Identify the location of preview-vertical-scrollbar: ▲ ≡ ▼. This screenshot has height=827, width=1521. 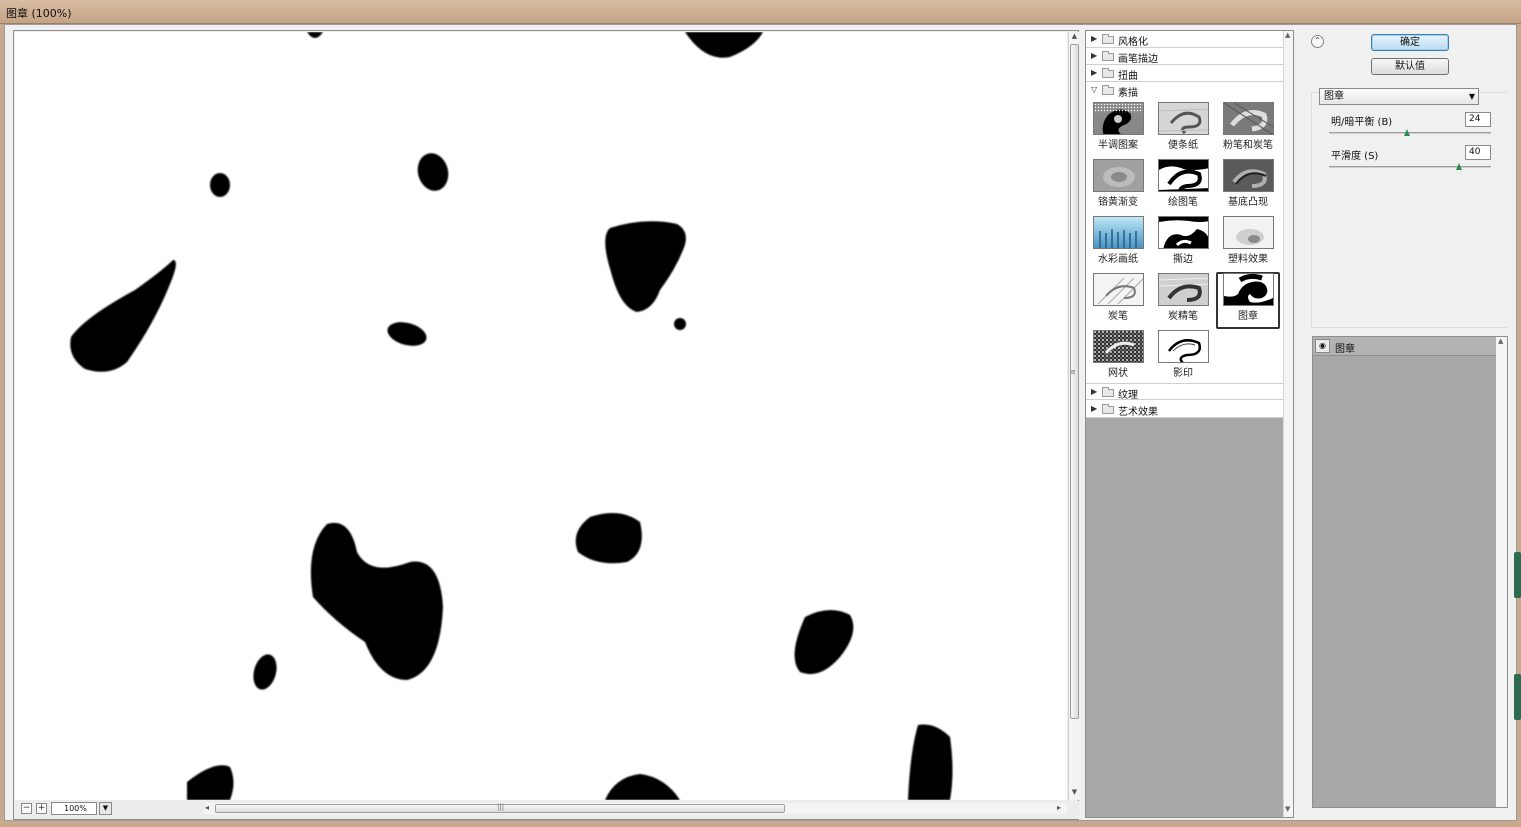
(1073, 416).